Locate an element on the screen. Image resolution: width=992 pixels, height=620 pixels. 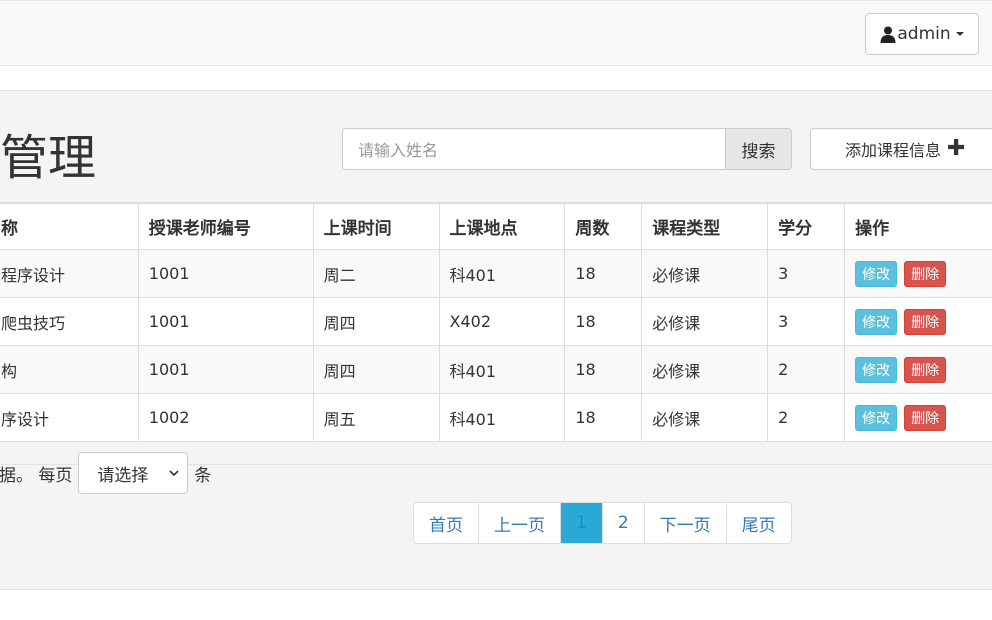
chevron-down-icon is located at coordinates (174, 473).